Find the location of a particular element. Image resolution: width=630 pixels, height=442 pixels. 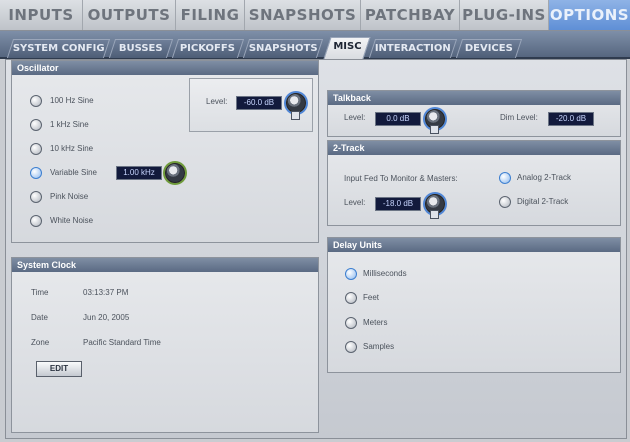

tab-patchbay: PATCHBAY is located at coordinates (410, 15).